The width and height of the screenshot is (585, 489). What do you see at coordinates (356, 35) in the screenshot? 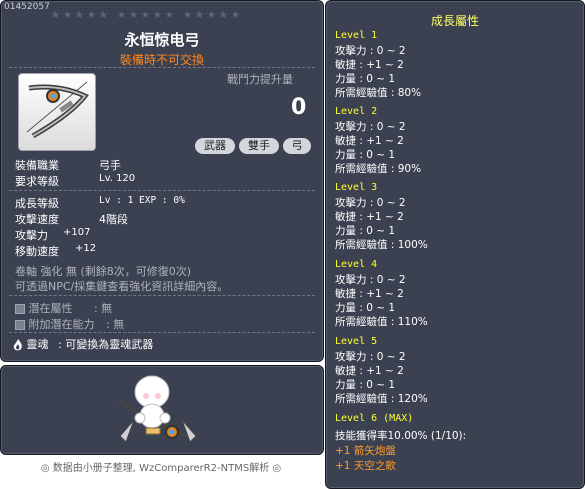
I see `growth-level-header: Level 1` at bounding box center [356, 35].